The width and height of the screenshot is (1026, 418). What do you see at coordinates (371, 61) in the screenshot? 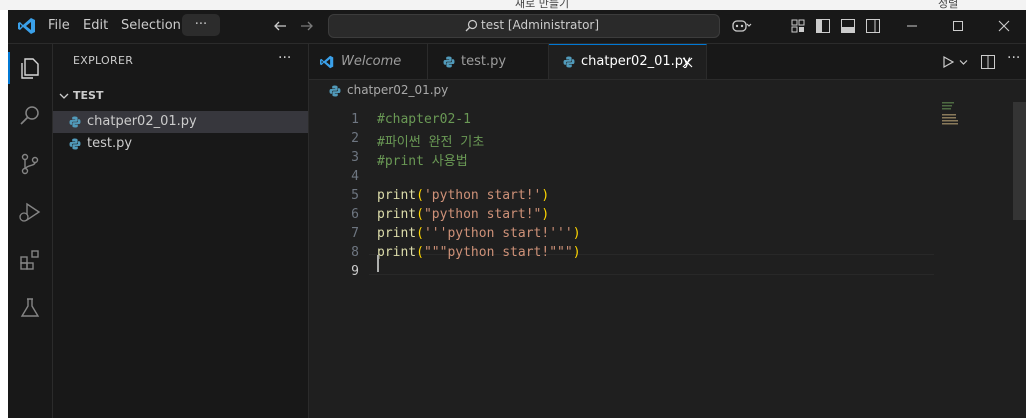
I see `tab-label: Welcome` at bounding box center [371, 61].